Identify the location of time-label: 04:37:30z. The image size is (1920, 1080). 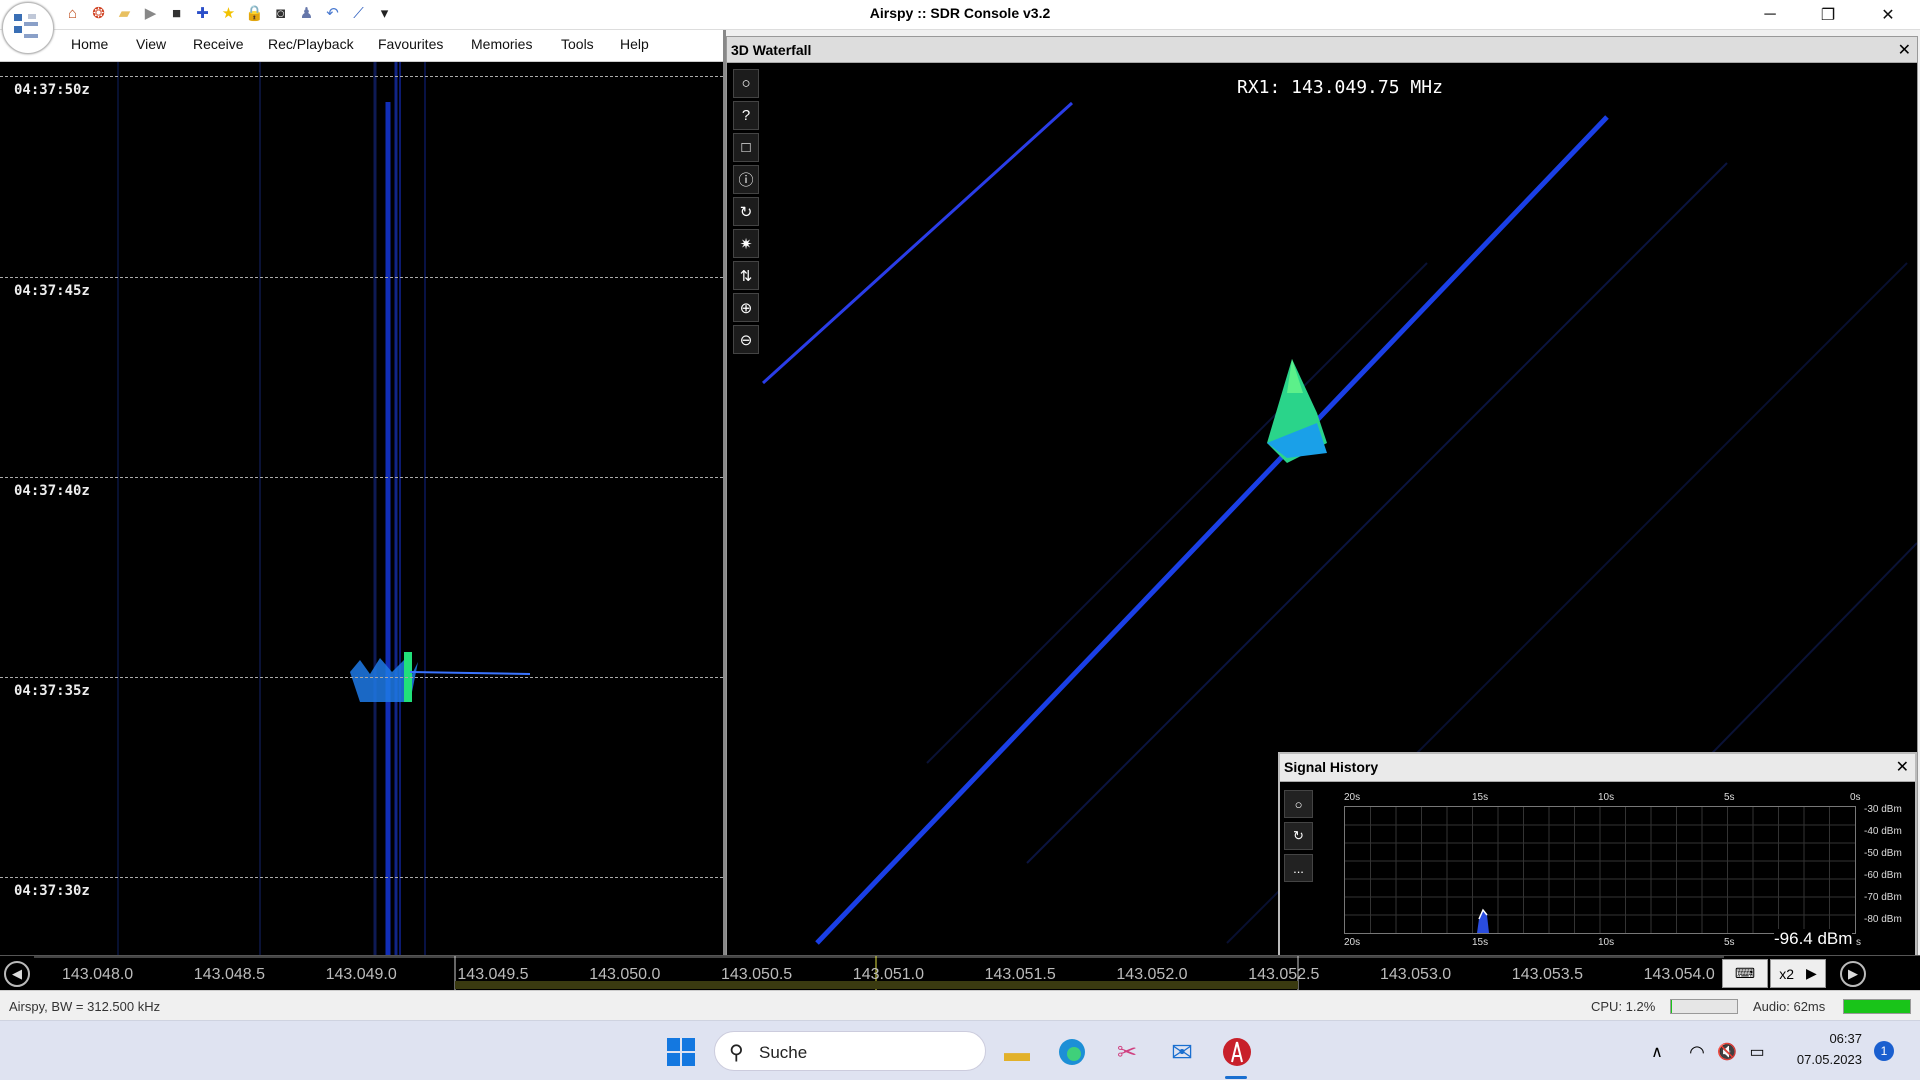
(52, 891).